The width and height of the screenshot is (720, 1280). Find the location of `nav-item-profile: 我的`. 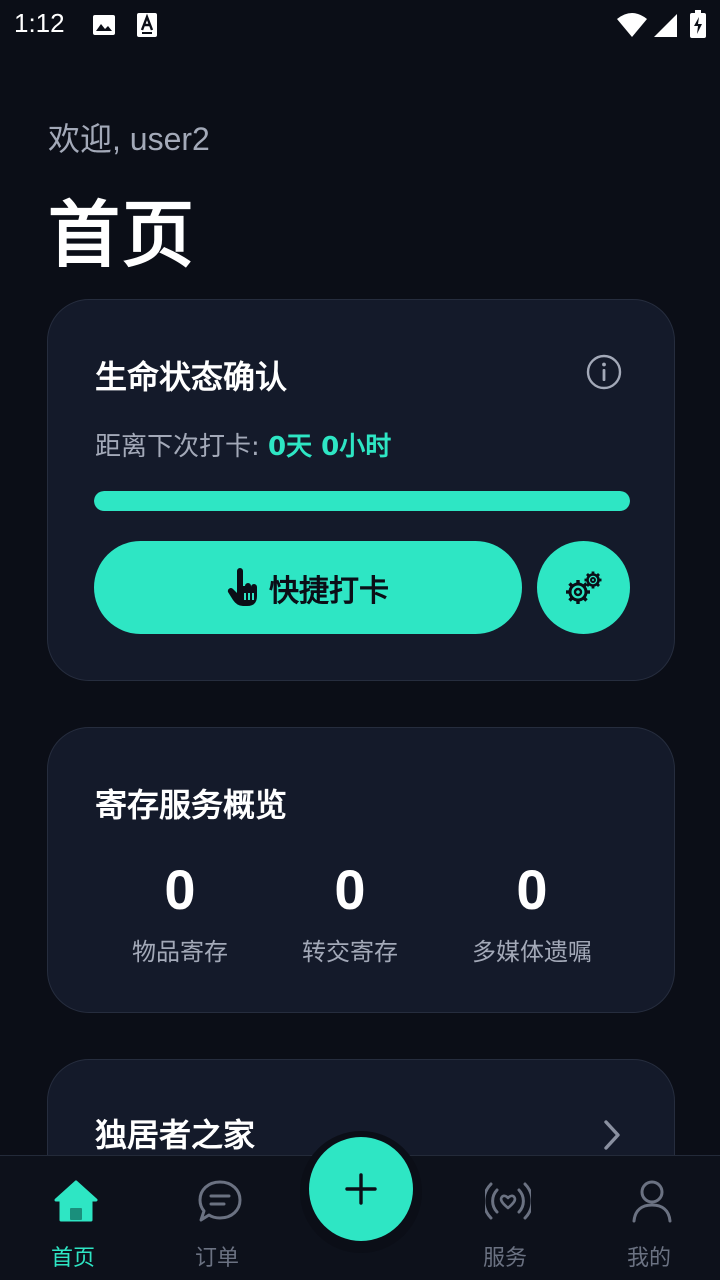

nav-item-profile: 我的 is located at coordinates (649, 1218).